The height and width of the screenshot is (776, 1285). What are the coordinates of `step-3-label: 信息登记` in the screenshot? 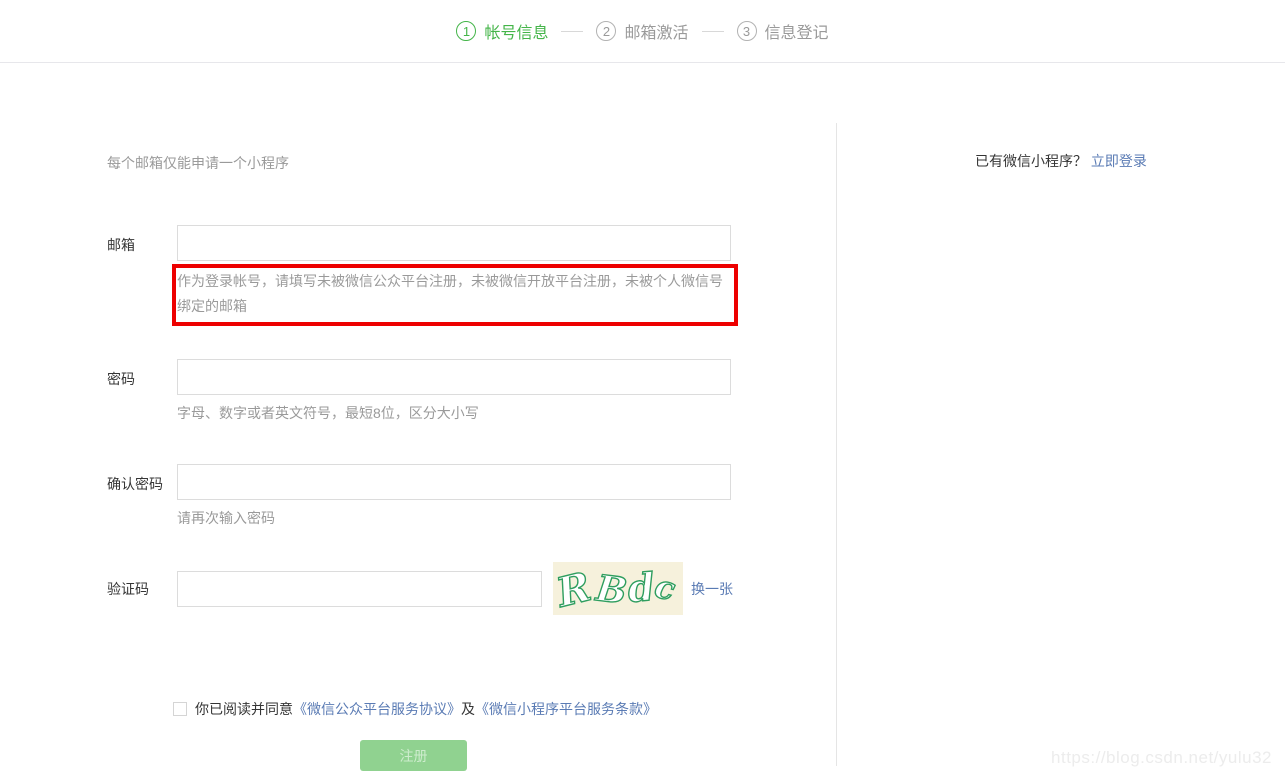 It's located at (796, 33).